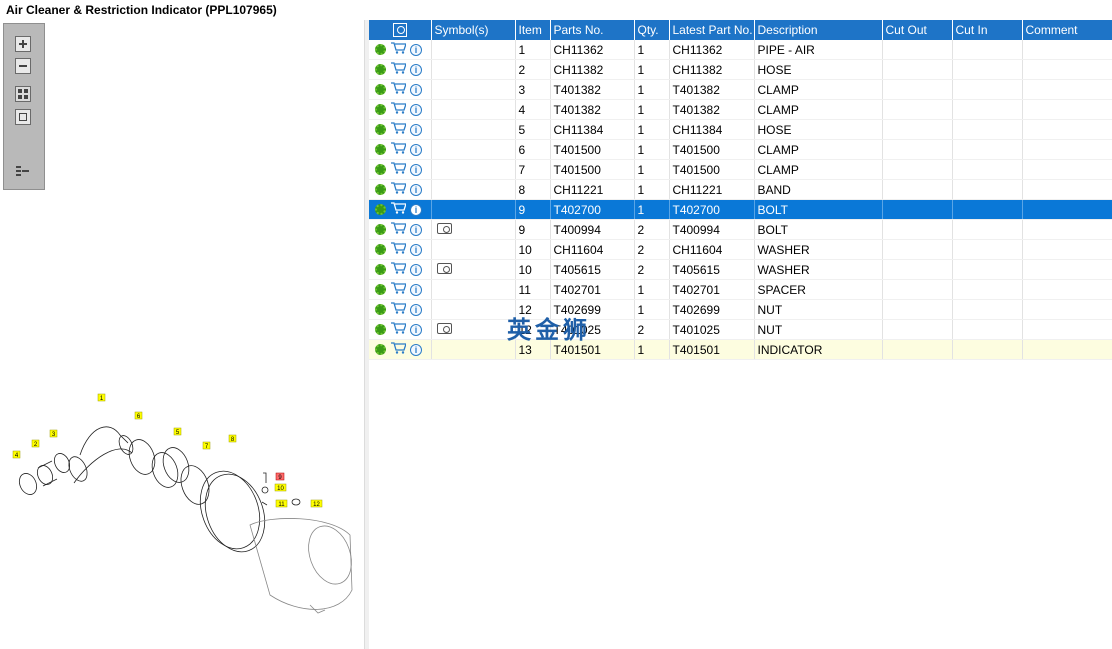 The width and height of the screenshot is (1112, 649). What do you see at coordinates (23, 66) in the screenshot?
I see `zoom-out-icon` at bounding box center [23, 66].